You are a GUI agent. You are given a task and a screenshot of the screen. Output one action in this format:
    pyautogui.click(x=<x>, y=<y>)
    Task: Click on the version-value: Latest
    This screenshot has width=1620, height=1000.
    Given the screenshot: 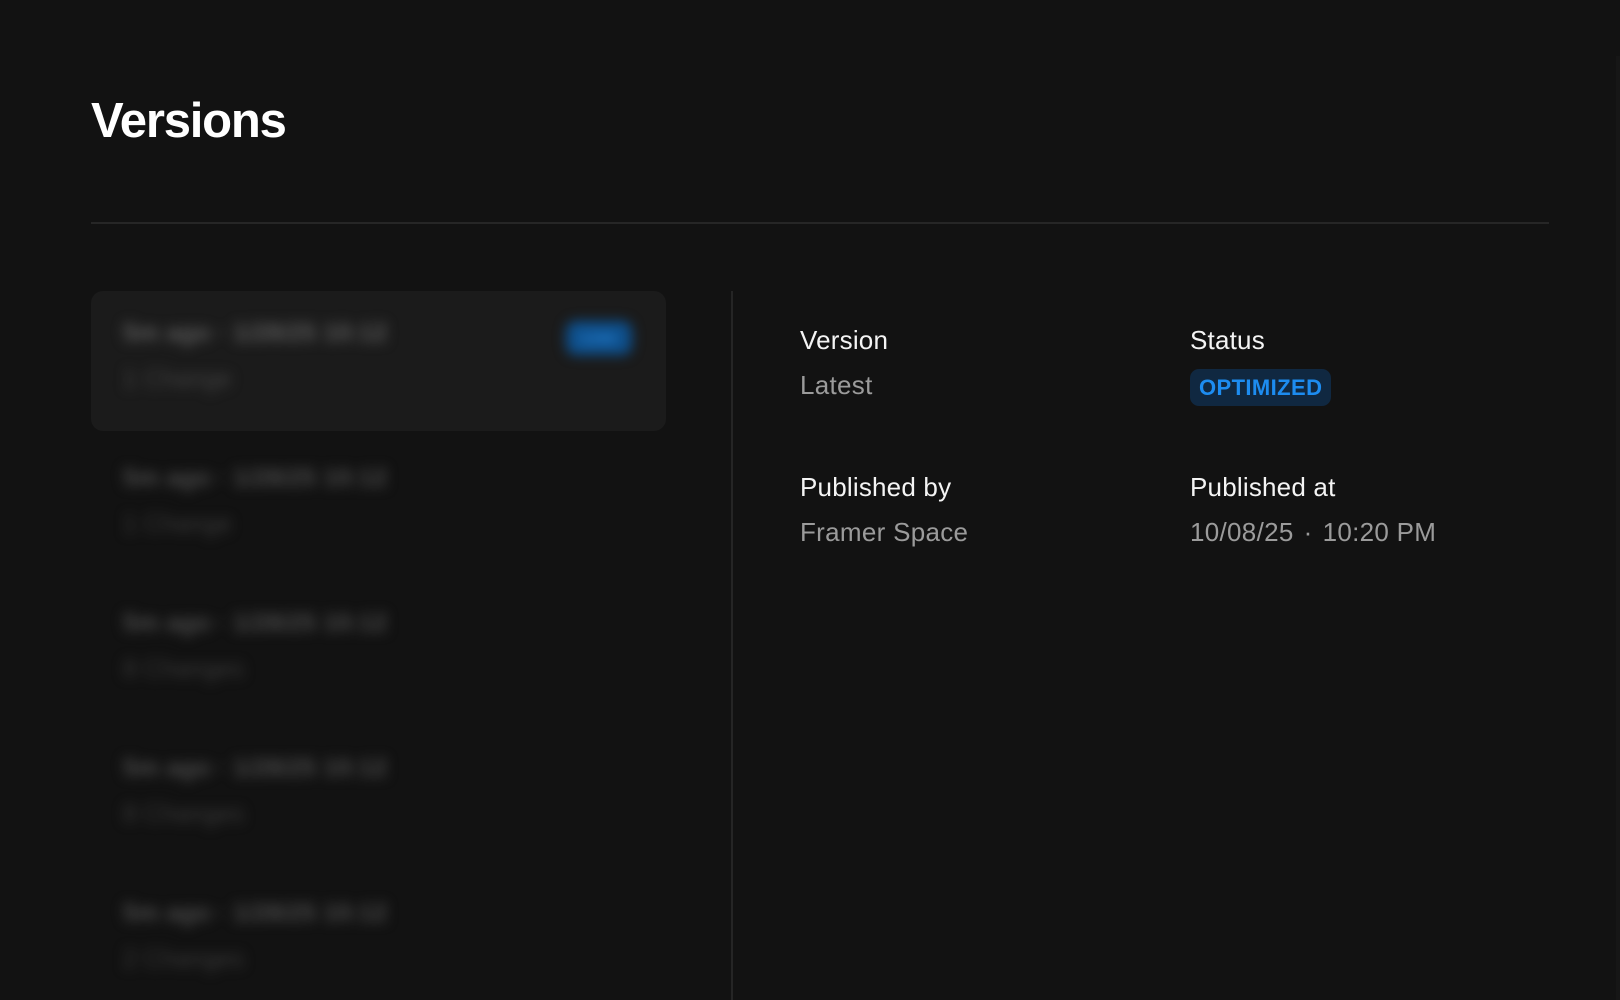 What is the action you would take?
    pyautogui.click(x=836, y=385)
    